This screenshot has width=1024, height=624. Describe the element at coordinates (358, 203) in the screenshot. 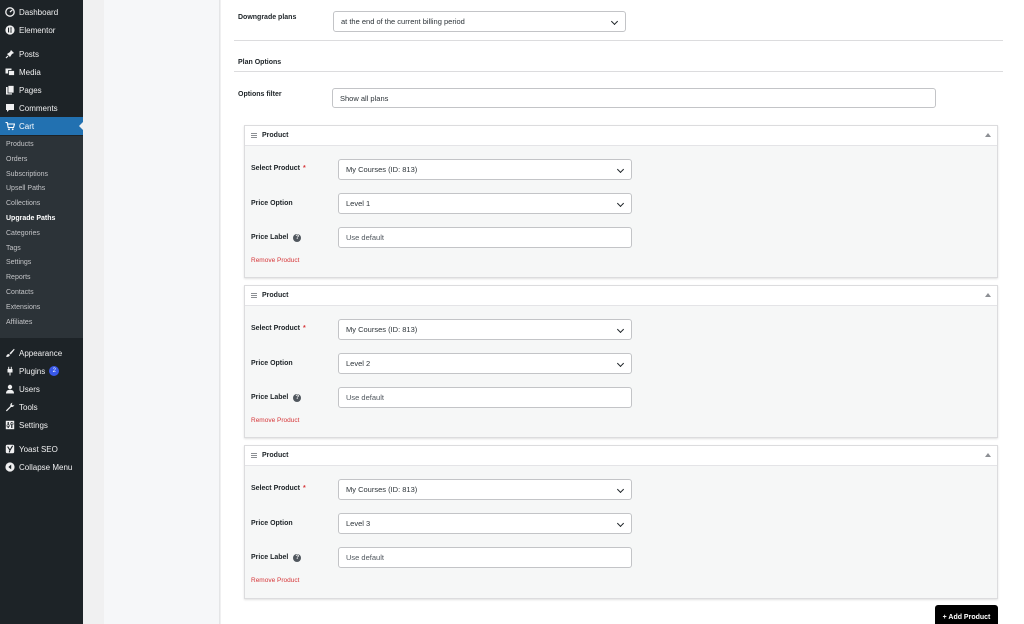

I see `price-option-value: Level 1` at that location.